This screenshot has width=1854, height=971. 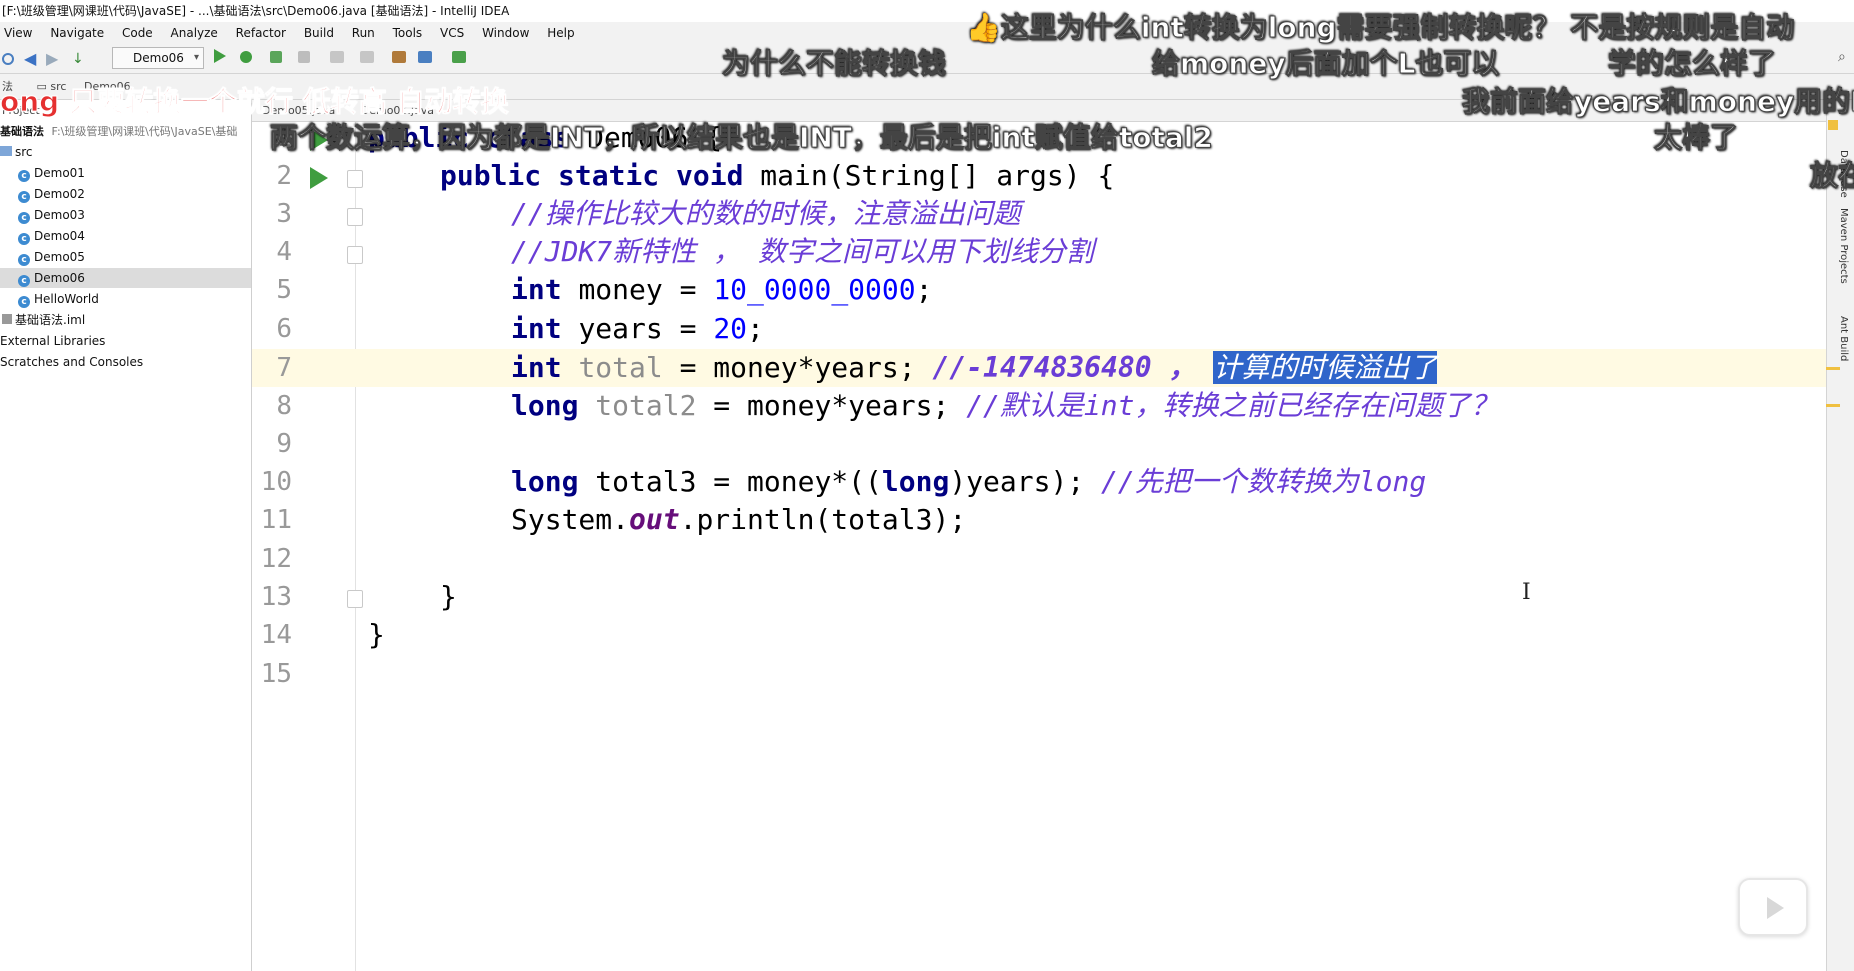 I want to click on menu-help: Help, so click(x=560, y=33).